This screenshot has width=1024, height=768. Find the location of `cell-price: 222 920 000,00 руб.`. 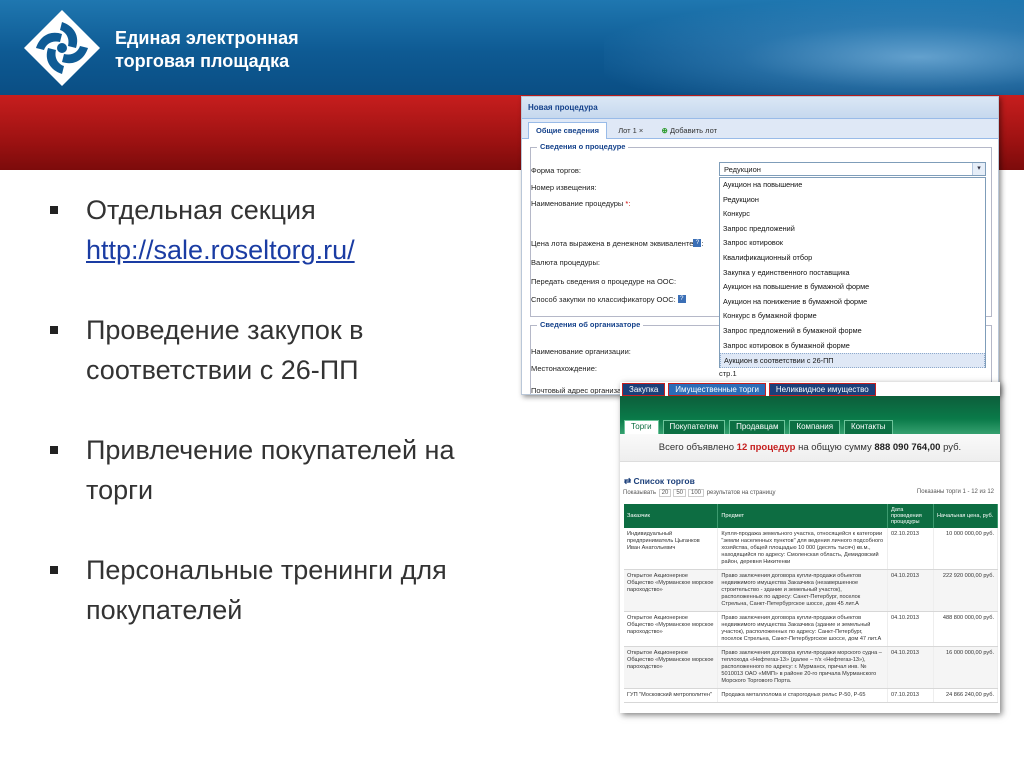

cell-price: 222 920 000,00 руб. is located at coordinates (965, 590).